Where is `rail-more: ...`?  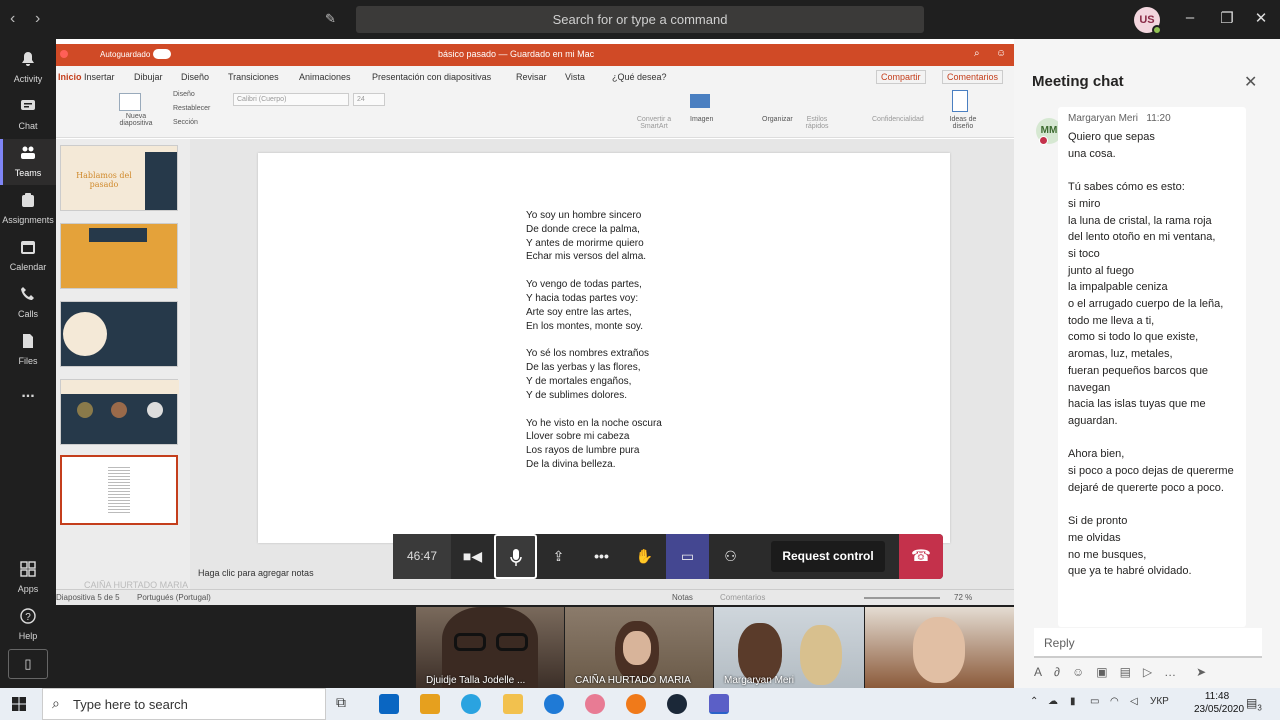 rail-more: ... is located at coordinates (28, 397).